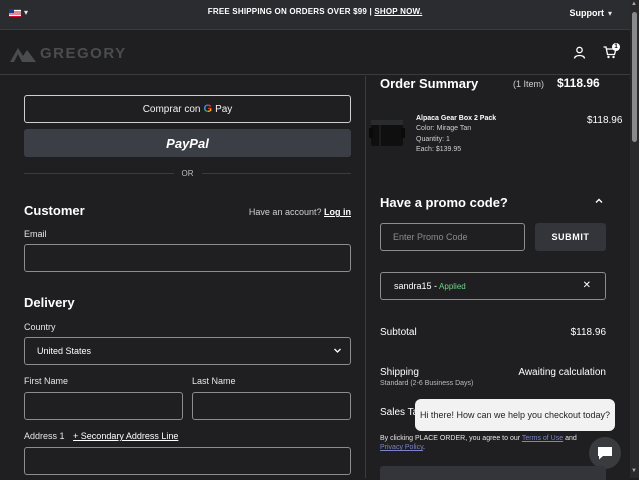  Describe the element at coordinates (578, 83) in the screenshot. I see `order-total: $118.96` at that location.